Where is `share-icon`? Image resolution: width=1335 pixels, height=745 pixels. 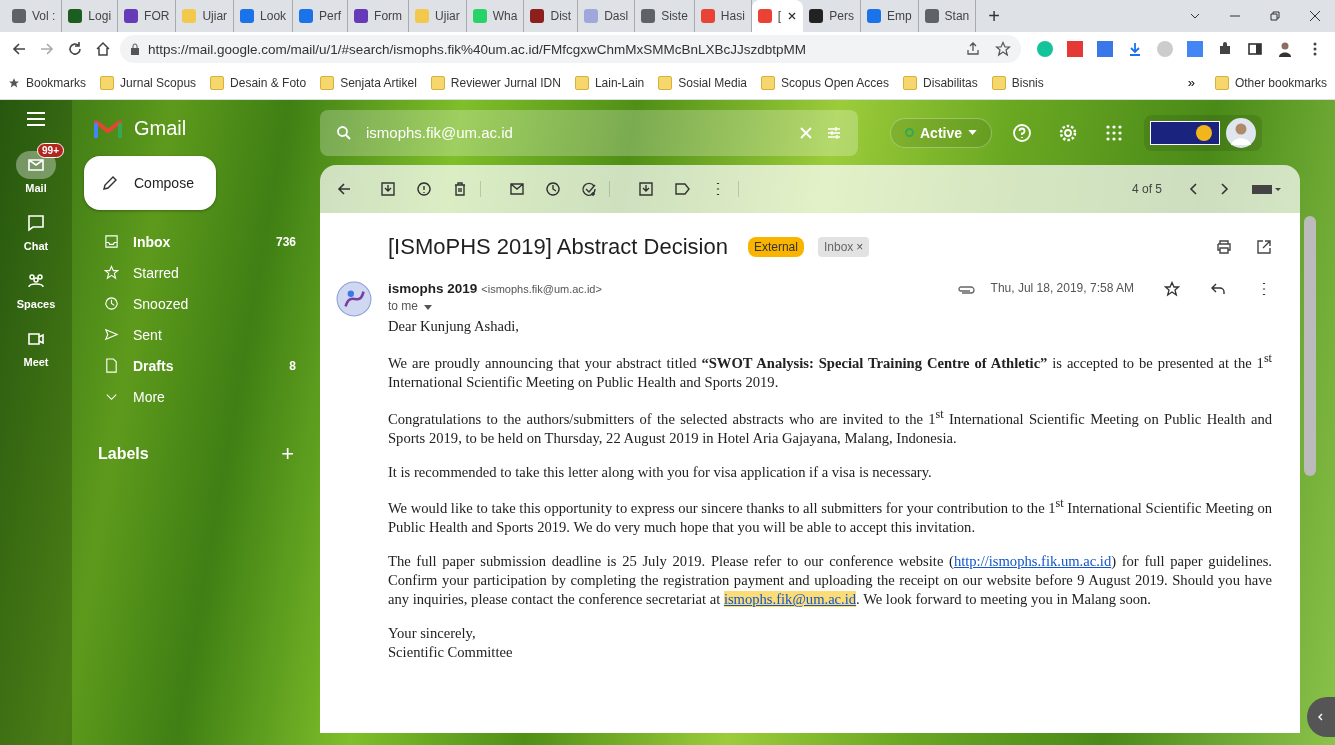
share-icon is located at coordinates (973, 49).